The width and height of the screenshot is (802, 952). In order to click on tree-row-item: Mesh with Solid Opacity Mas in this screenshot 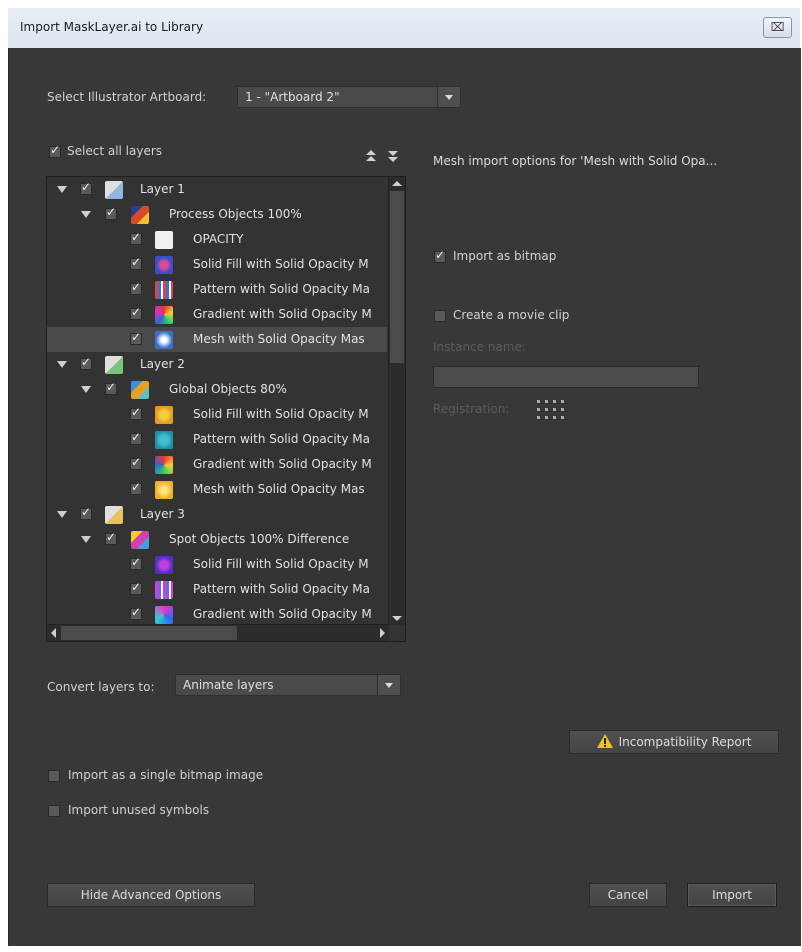, I will do `click(217, 489)`.